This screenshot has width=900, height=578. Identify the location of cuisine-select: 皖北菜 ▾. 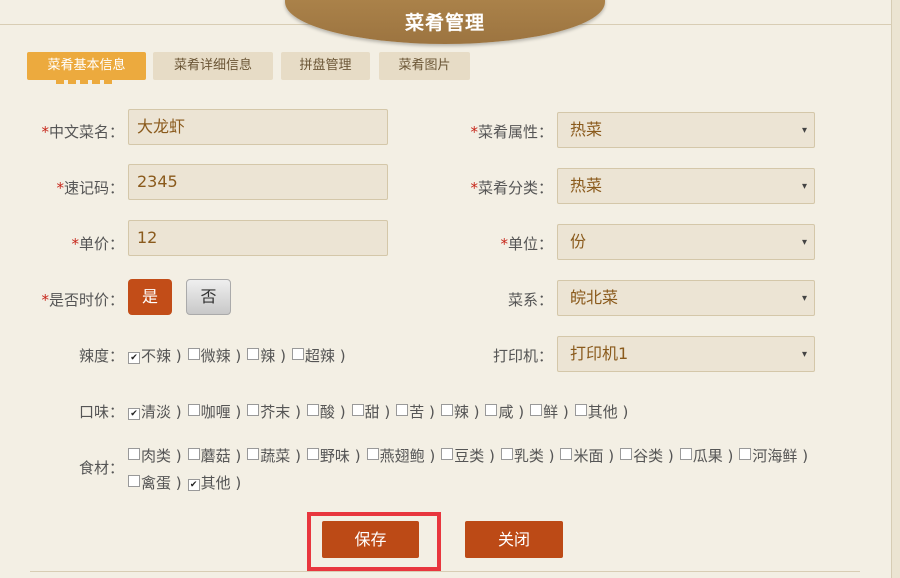
(686, 298).